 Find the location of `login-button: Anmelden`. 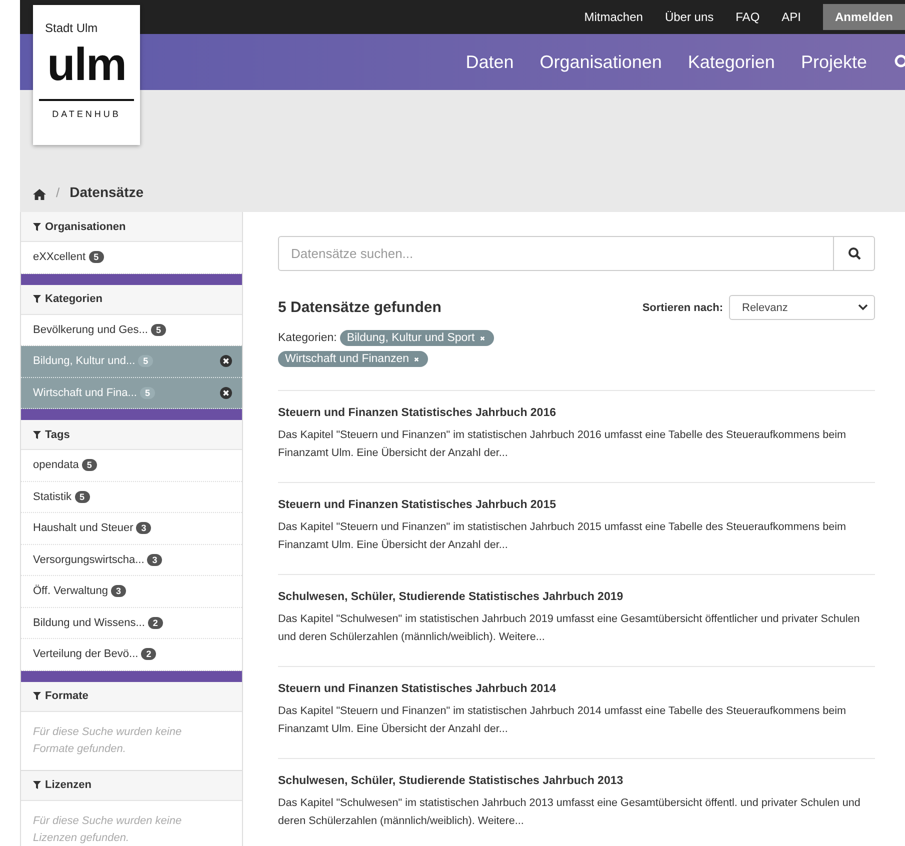

login-button: Anmelden is located at coordinates (864, 17).